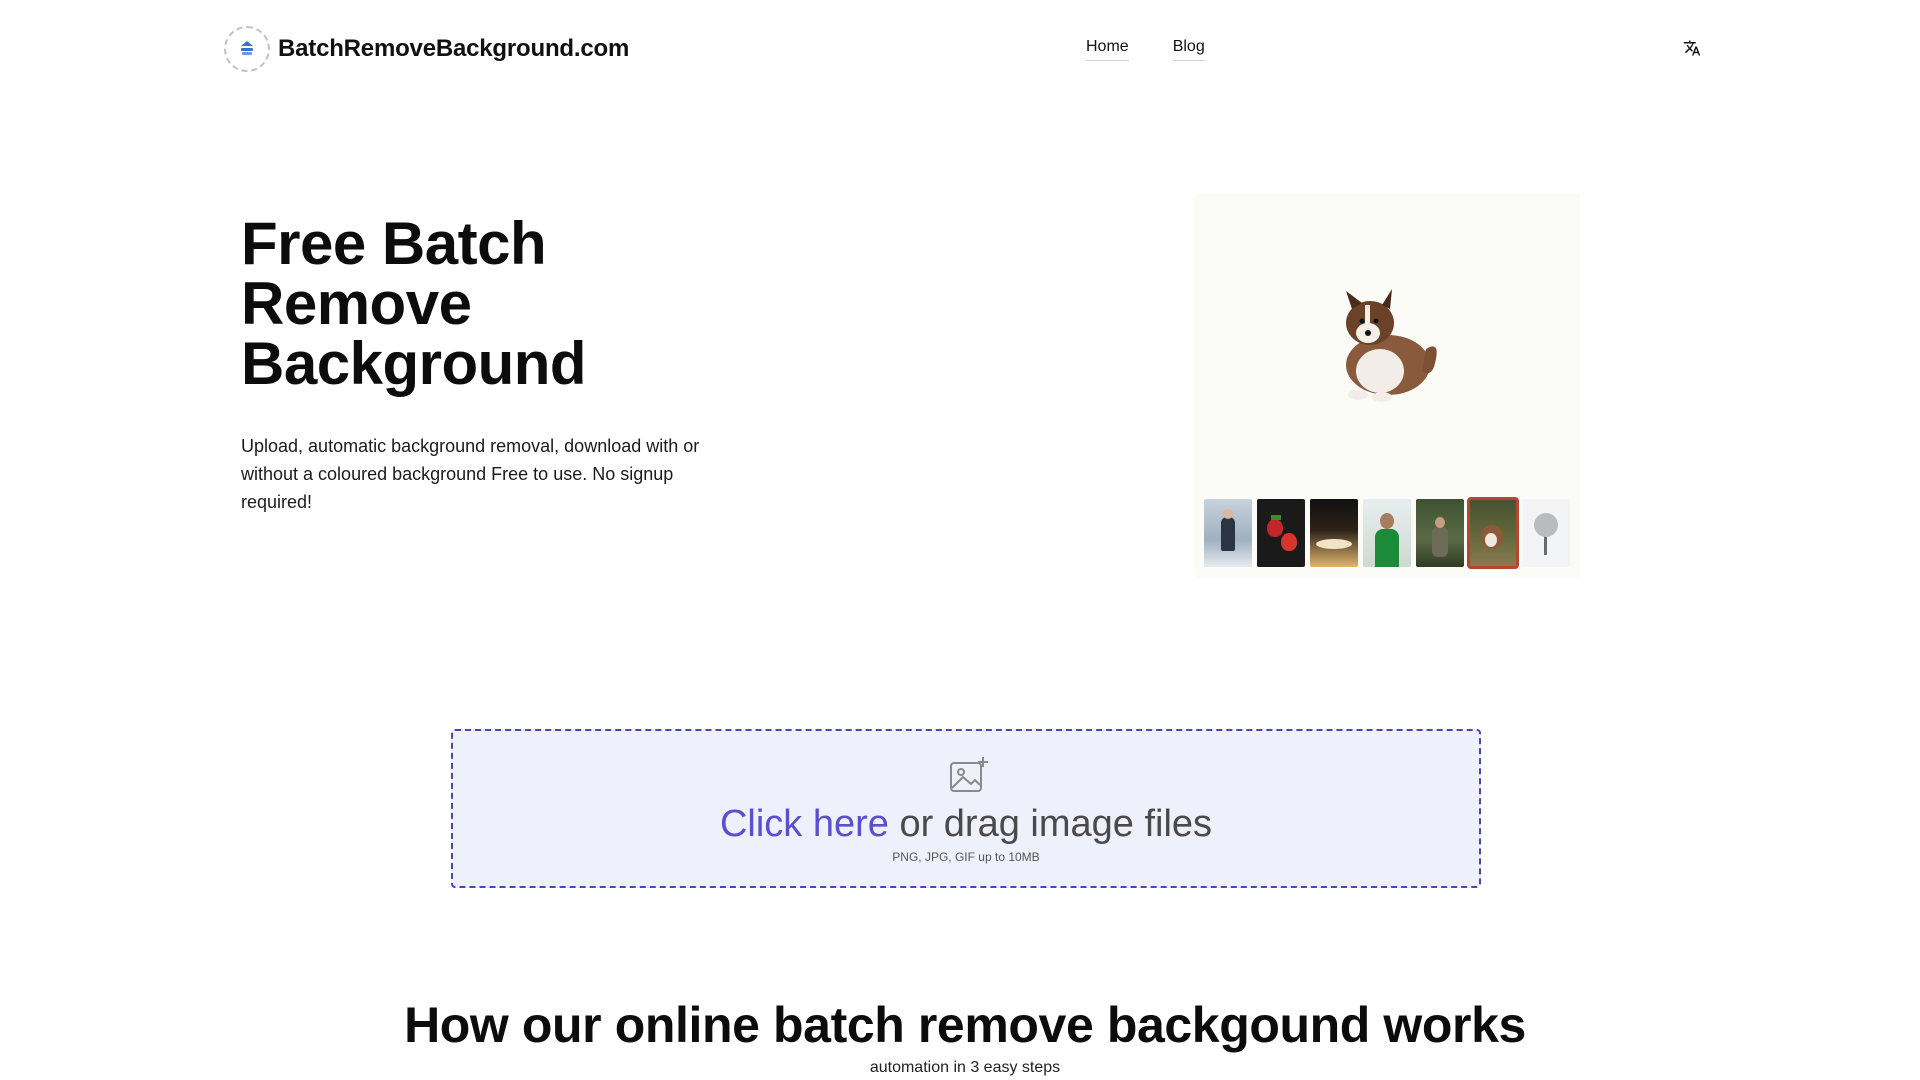 This screenshot has width=1920, height=1080. I want to click on logo-text: BatchRemoveBackground.com, so click(454, 48).